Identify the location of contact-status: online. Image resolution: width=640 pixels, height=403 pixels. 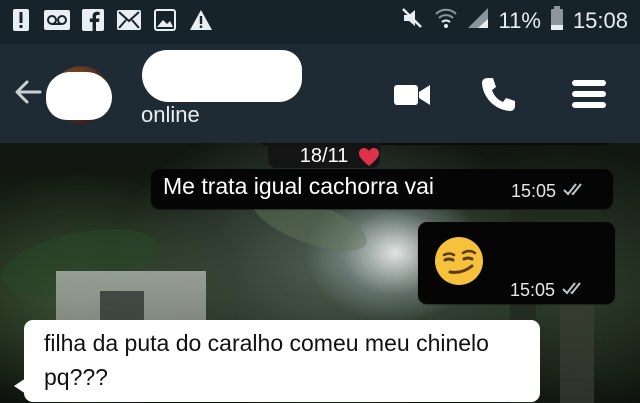
(170, 114).